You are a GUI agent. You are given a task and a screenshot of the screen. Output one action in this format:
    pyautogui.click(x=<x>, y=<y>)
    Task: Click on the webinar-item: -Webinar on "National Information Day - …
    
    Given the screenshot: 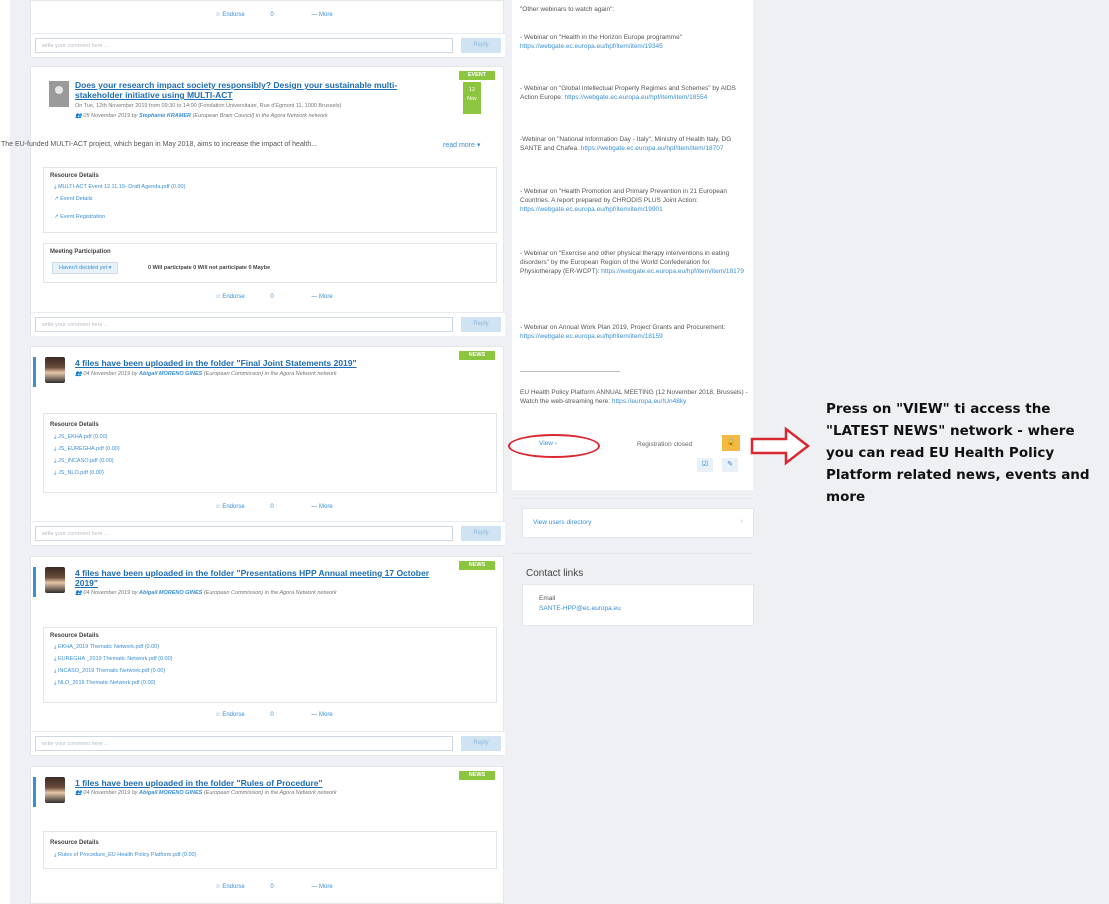 What is the action you would take?
    pyautogui.click(x=626, y=144)
    